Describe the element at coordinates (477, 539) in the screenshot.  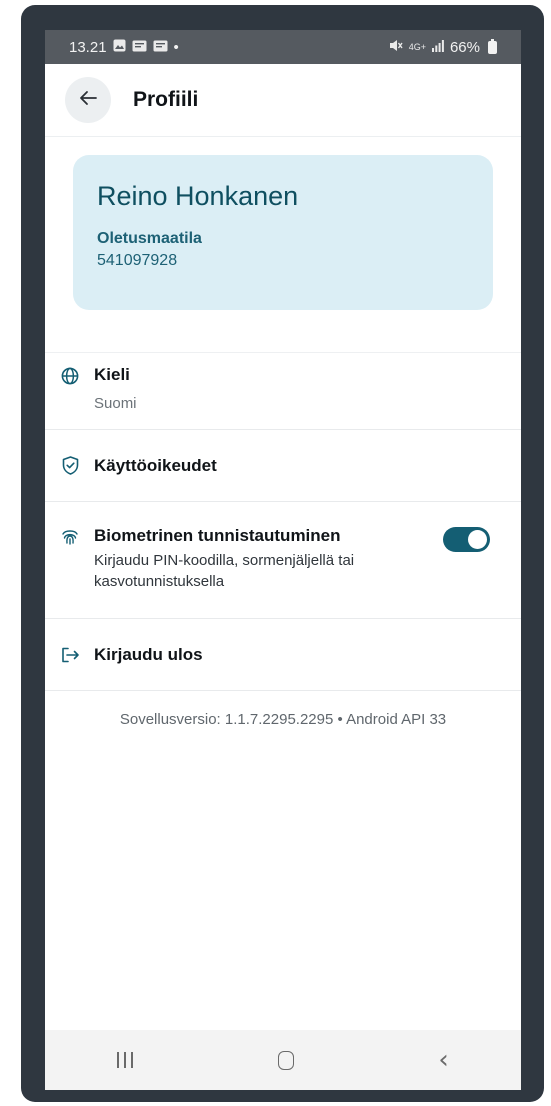
I see `toggle-knob` at that location.